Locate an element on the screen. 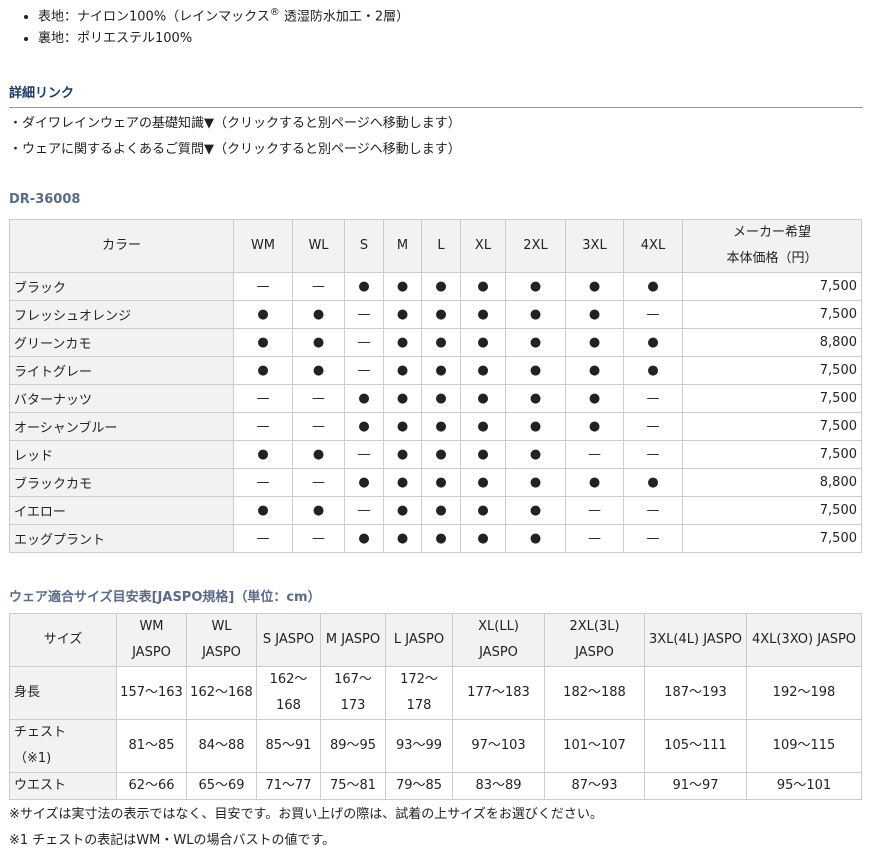 The image size is (870, 858). measure-value: 89〜95 is located at coordinates (353, 746).